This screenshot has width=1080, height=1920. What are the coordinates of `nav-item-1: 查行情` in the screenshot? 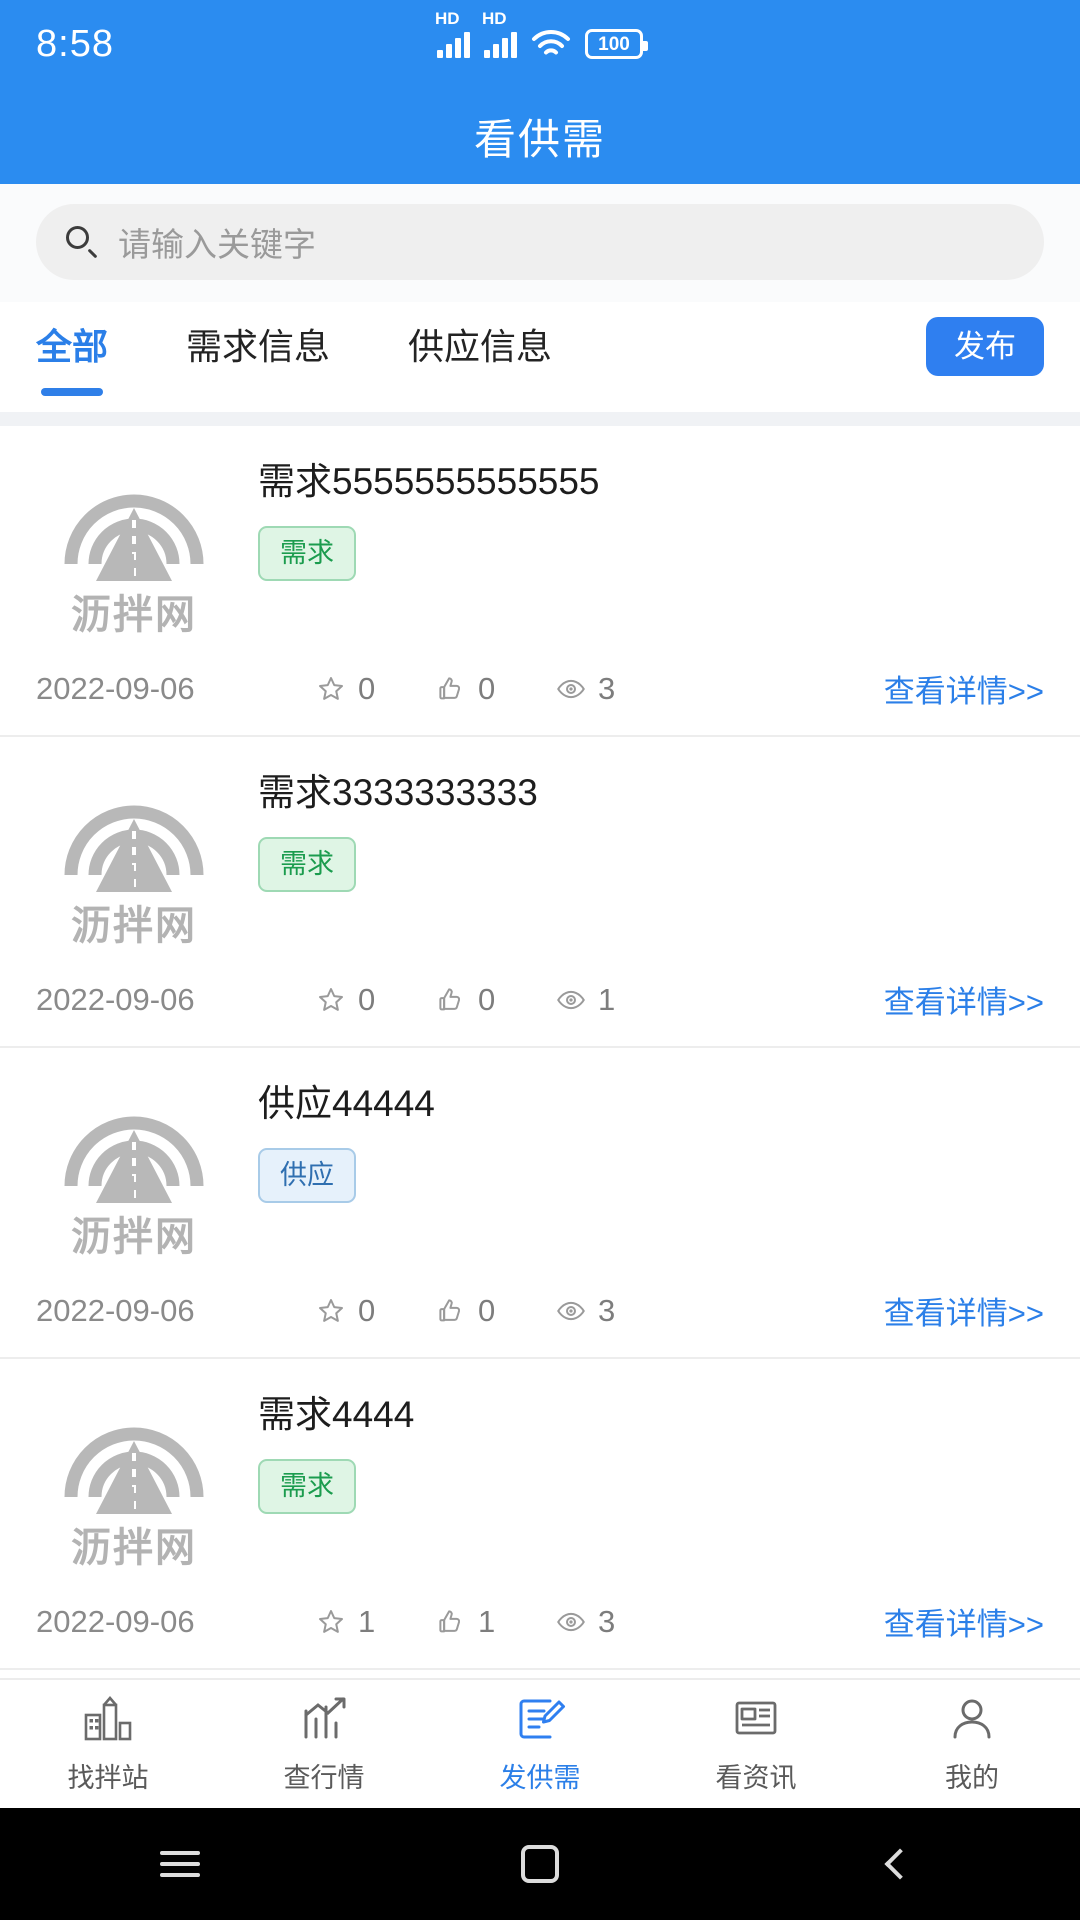 It's located at (324, 1744).